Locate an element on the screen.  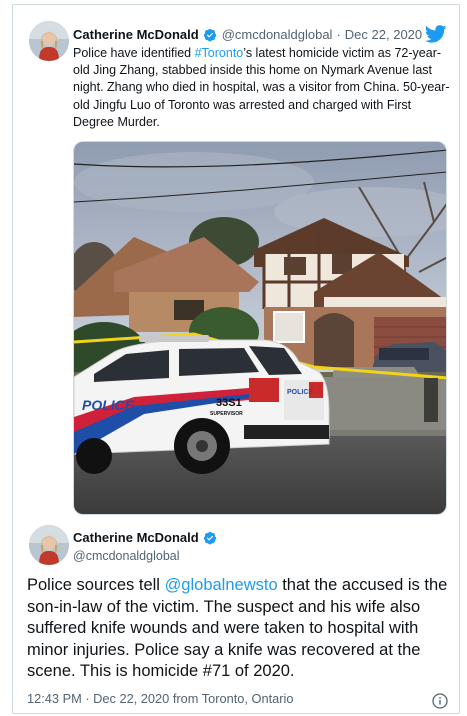
hashtag-link: #Toronto is located at coordinates (219, 53).